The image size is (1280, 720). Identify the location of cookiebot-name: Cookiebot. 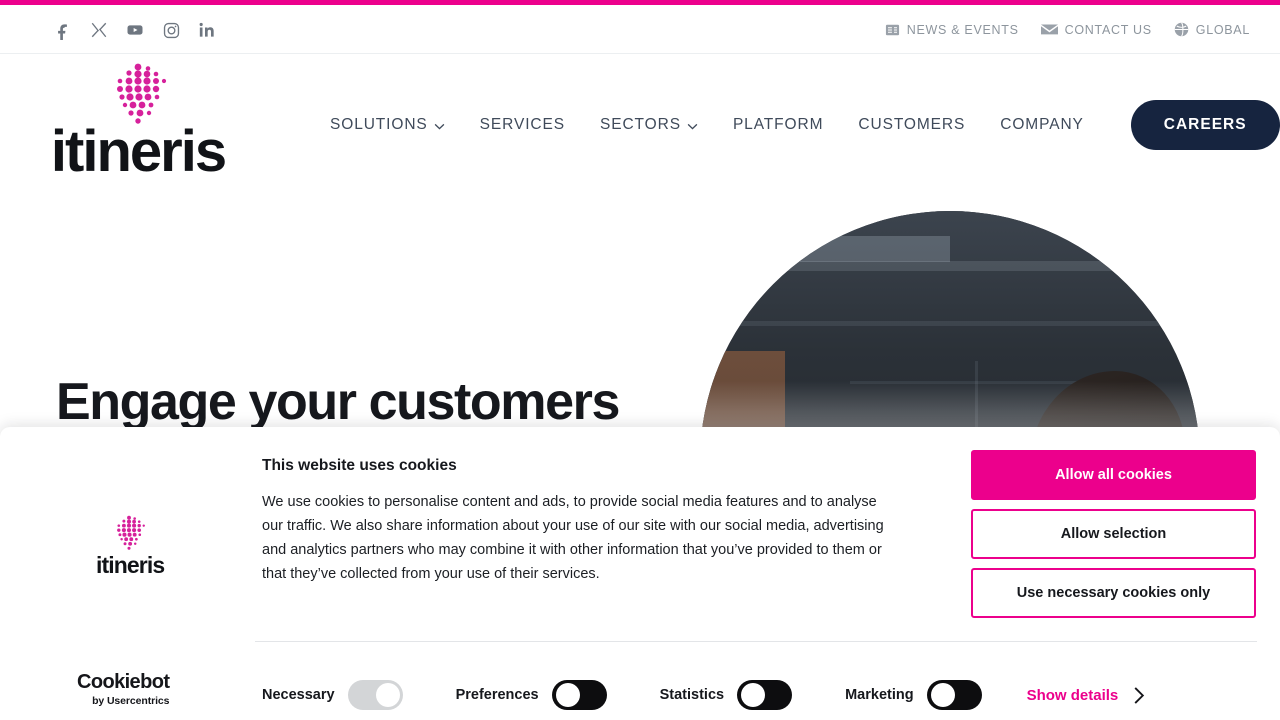
(123, 682).